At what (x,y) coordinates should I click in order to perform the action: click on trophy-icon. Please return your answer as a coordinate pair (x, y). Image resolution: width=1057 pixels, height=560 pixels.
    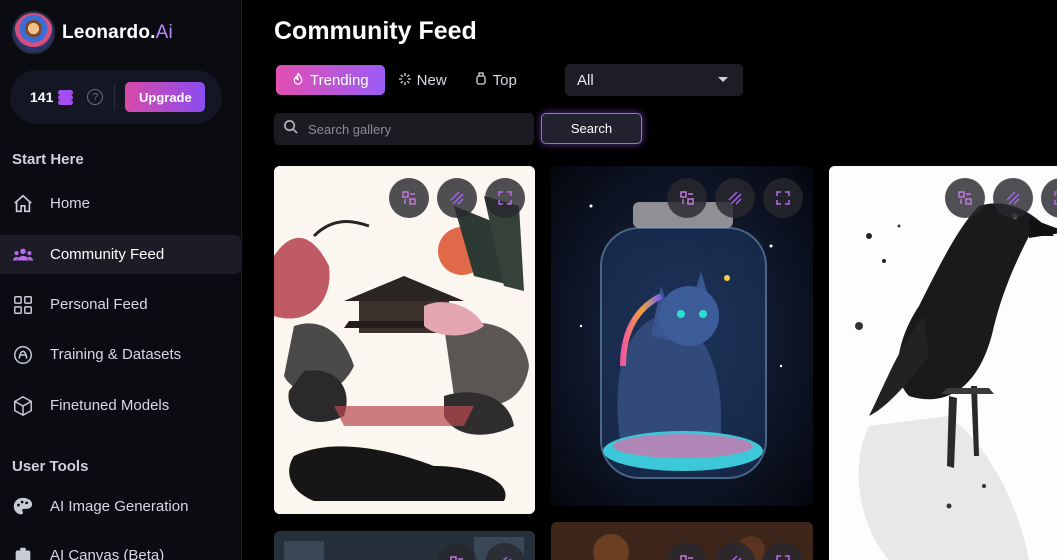
    Looking at the image, I should click on (481, 80).